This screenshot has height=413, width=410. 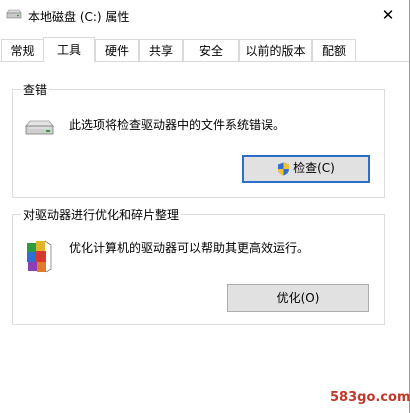 I want to click on tab-tools: 工具, so click(x=69, y=49).